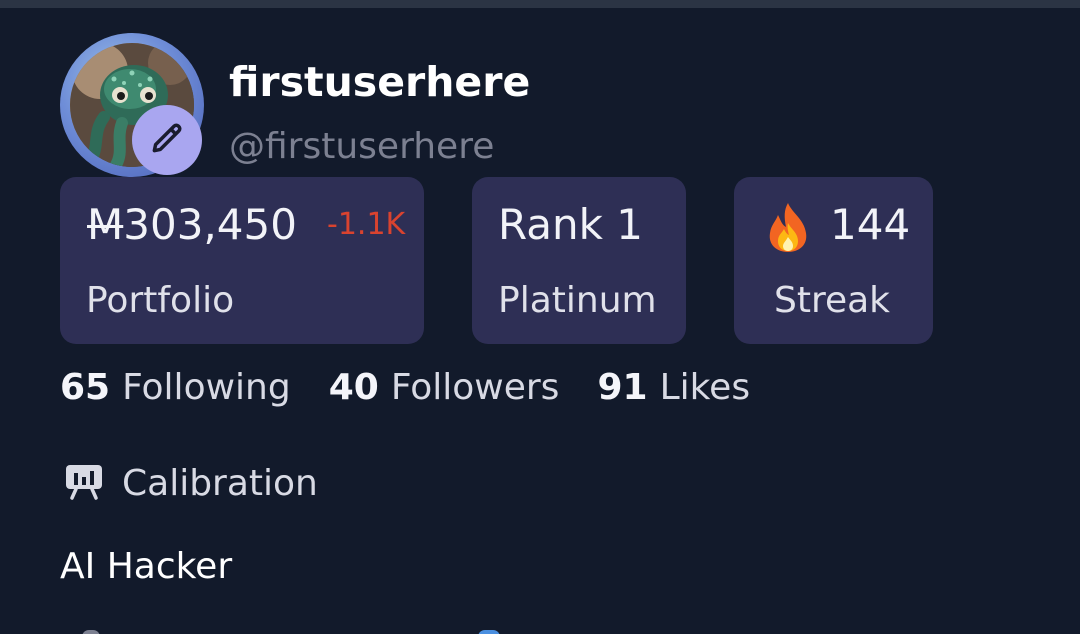 The image size is (1080, 634). Describe the element at coordinates (622, 387) in the screenshot. I see `likes-count: 91` at that location.